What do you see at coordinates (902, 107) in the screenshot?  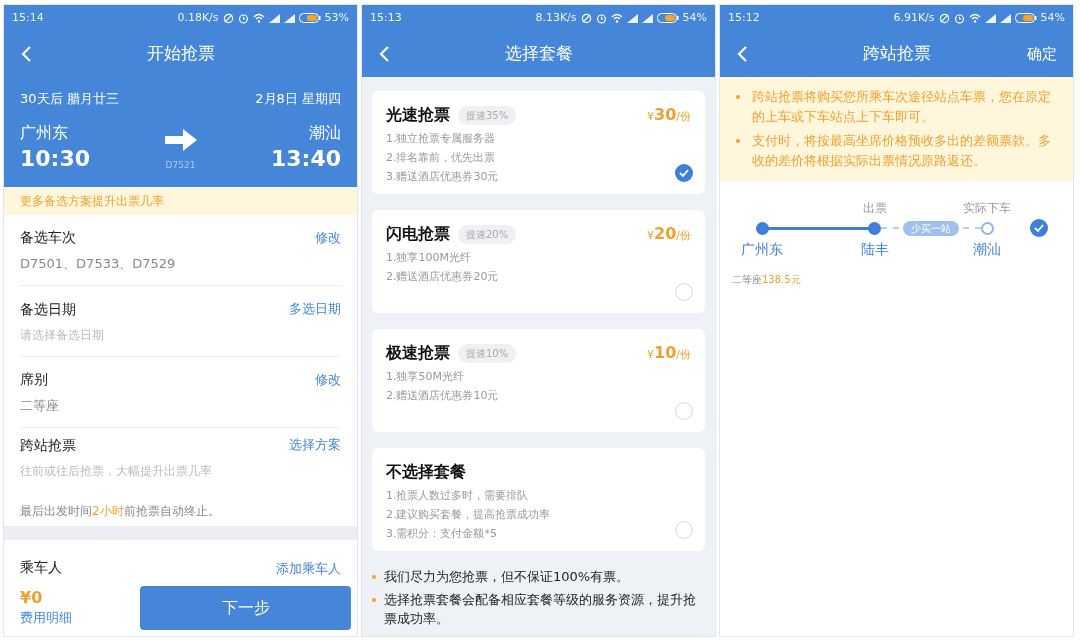 I see `notice-text: 跨站抢票将购买您所乘车次途径站点车票，您在原定的上车或下车站点上下车即可。` at bounding box center [902, 107].